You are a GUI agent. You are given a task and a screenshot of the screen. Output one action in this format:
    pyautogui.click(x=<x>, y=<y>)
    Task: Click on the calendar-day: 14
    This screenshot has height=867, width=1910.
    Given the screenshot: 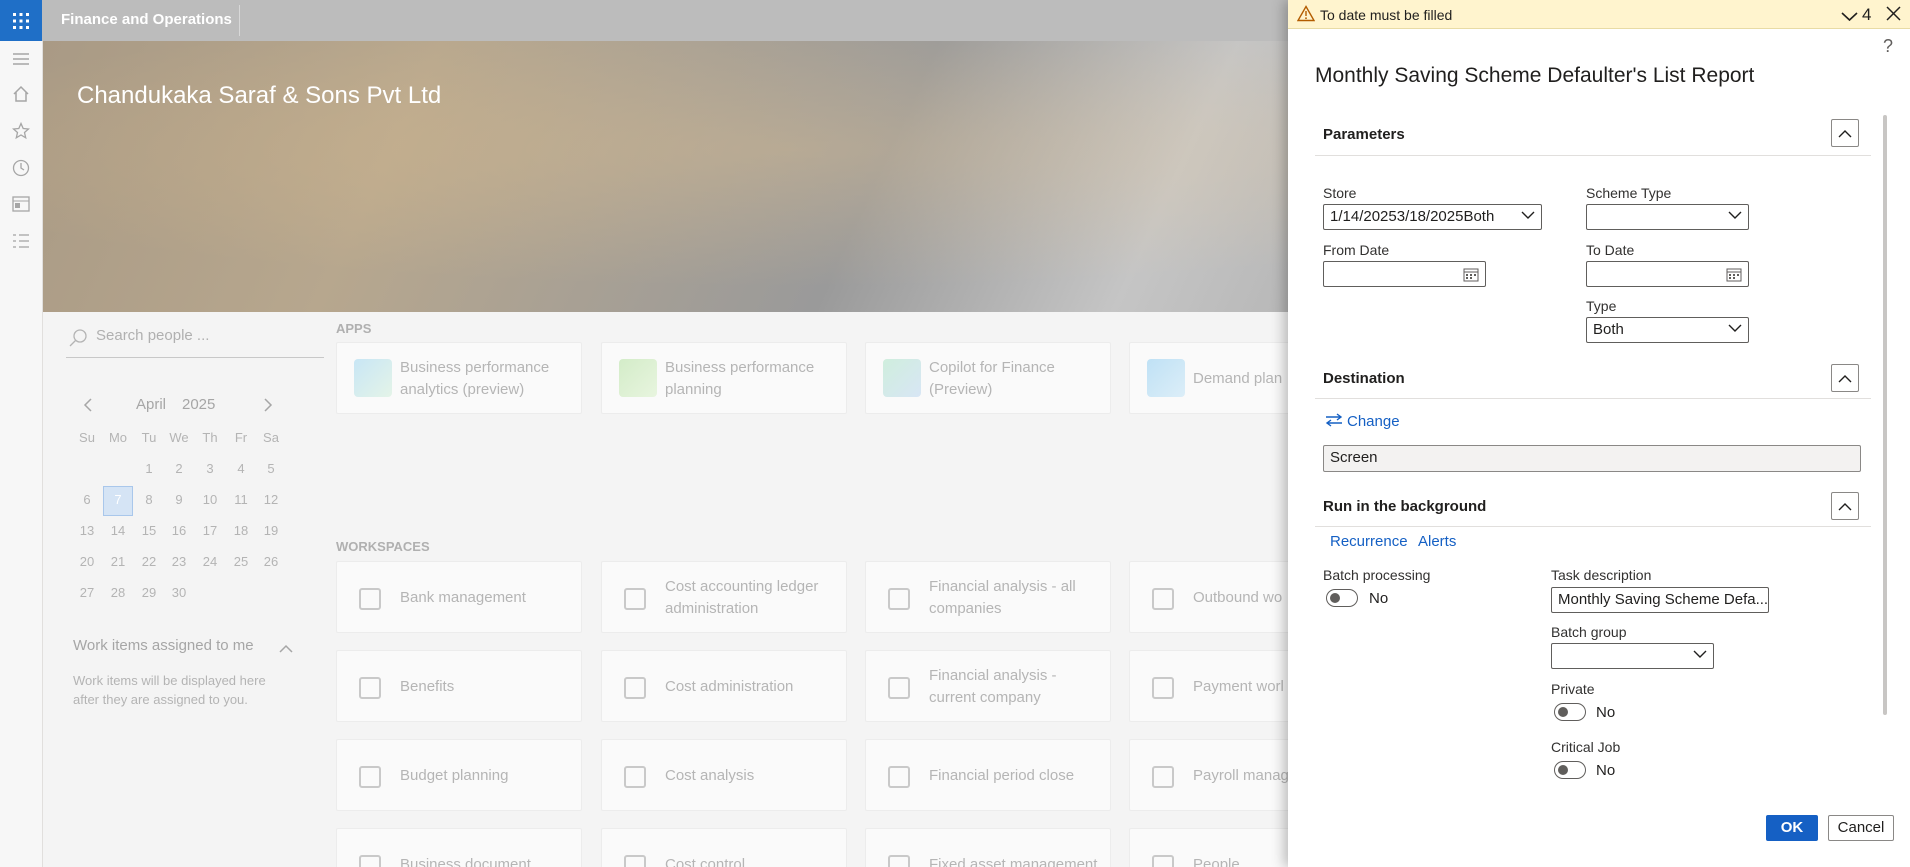 What is the action you would take?
    pyautogui.click(x=118, y=530)
    